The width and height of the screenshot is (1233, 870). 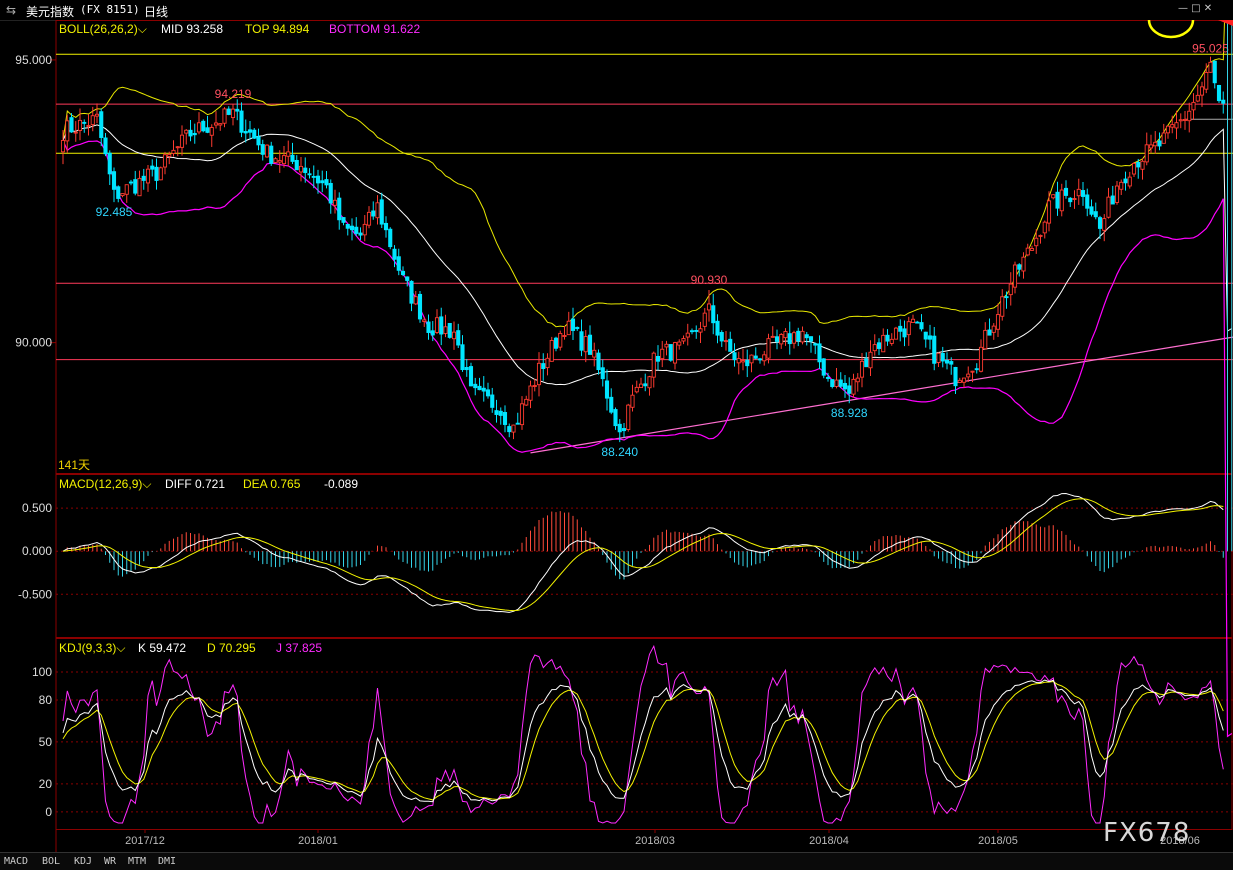 What do you see at coordinates (1210, 49) in the screenshot?
I see `price-annotation: 95.025` at bounding box center [1210, 49].